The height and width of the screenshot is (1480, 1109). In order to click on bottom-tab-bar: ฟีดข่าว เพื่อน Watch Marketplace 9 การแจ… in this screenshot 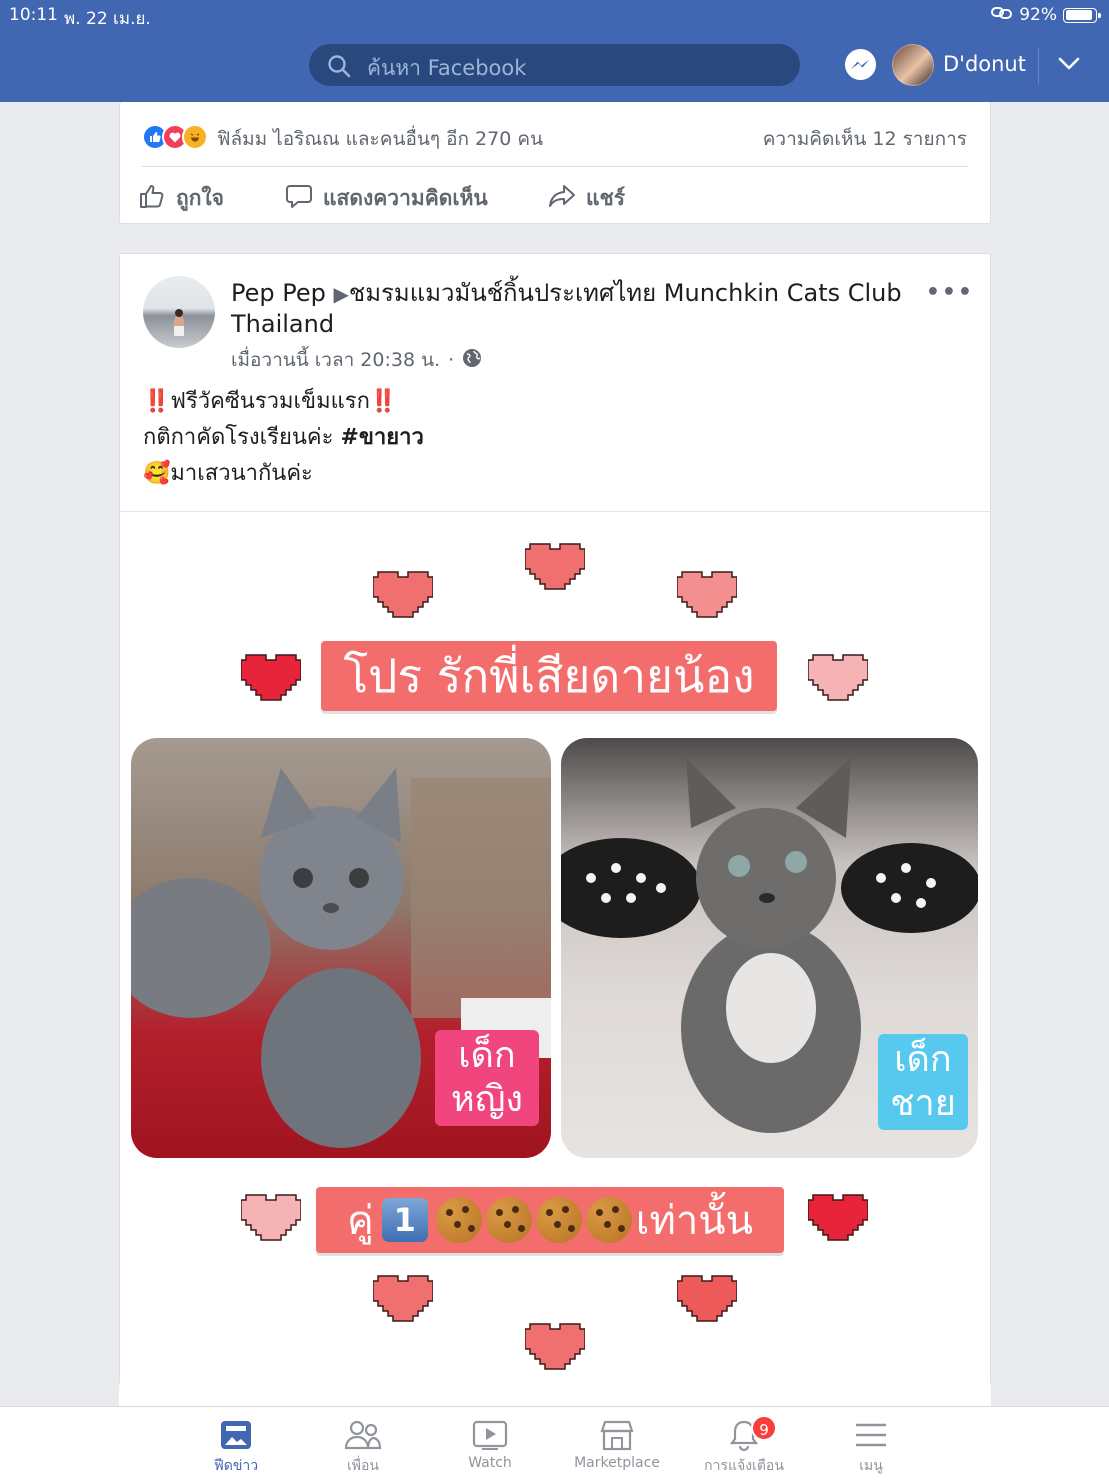, I will do `click(554, 1443)`.